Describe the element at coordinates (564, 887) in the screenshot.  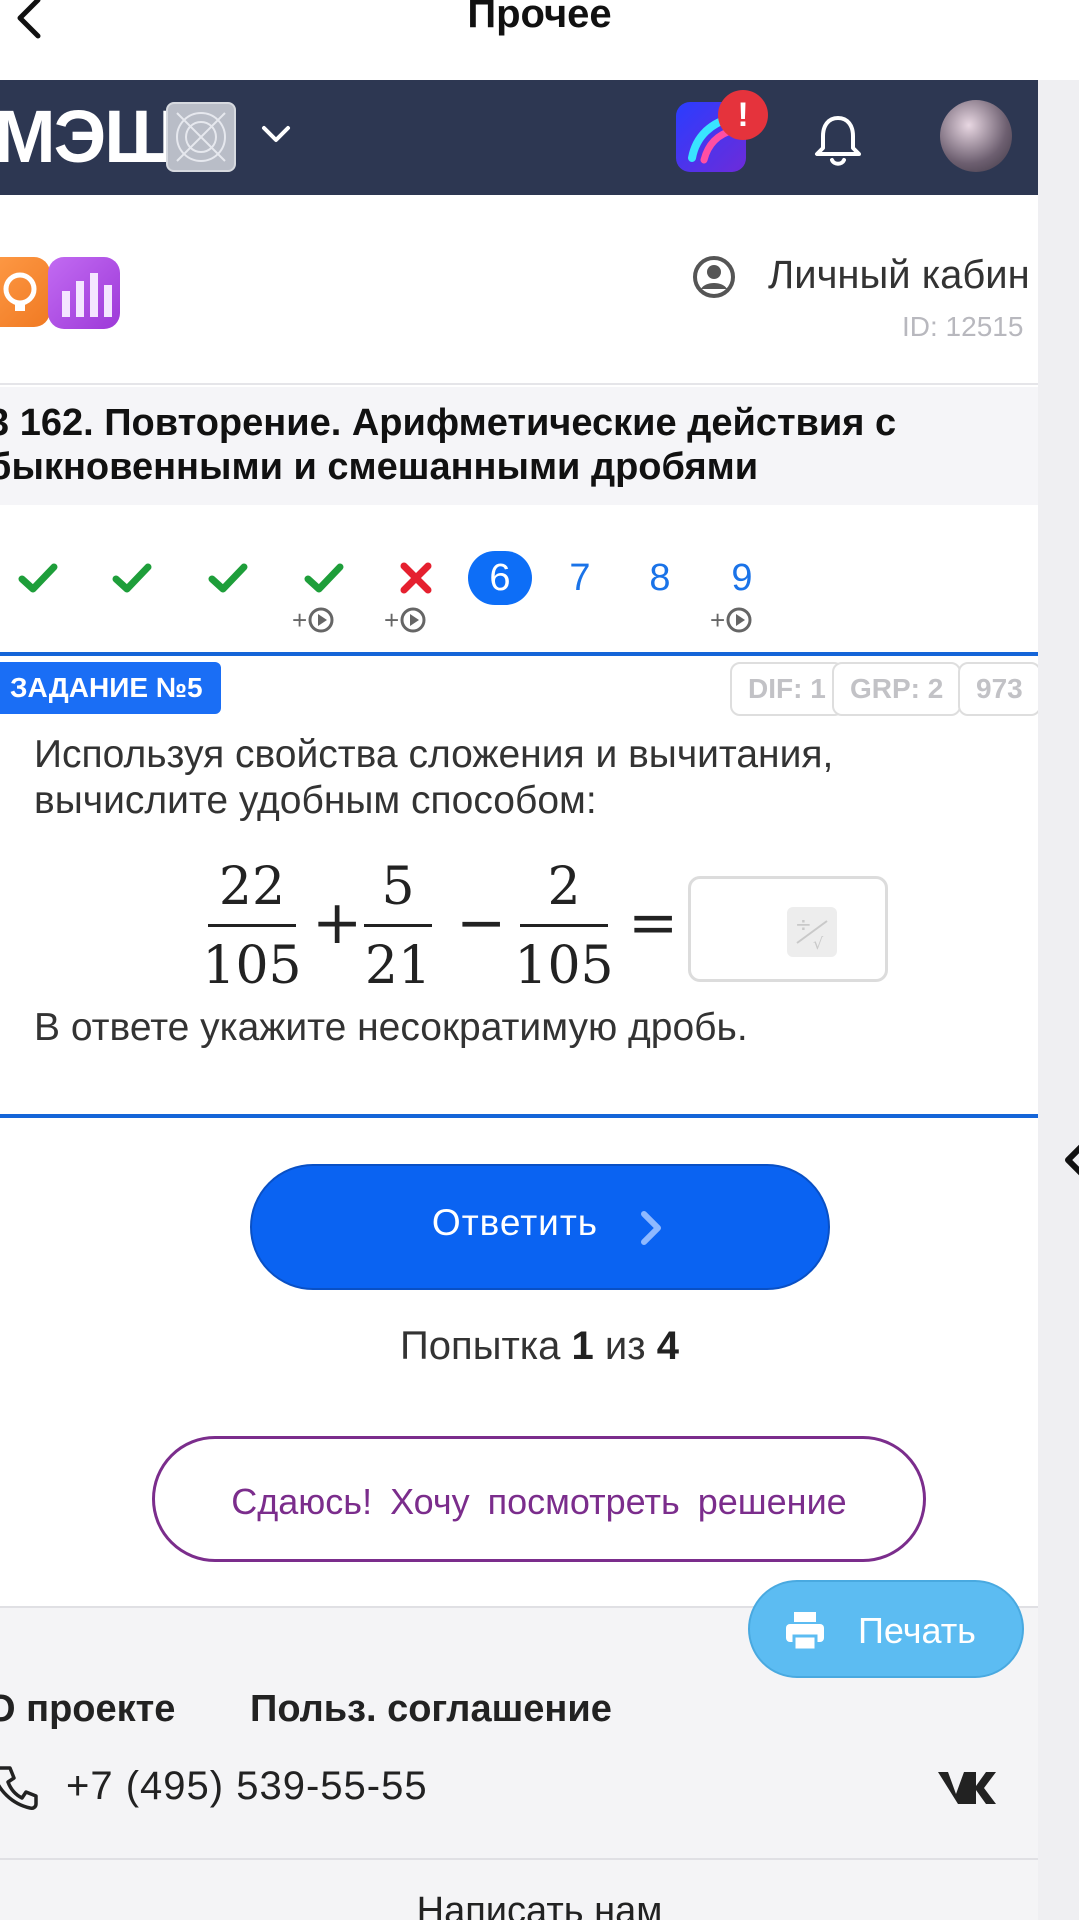
I see `fraction-3-numerator: 2` at that location.